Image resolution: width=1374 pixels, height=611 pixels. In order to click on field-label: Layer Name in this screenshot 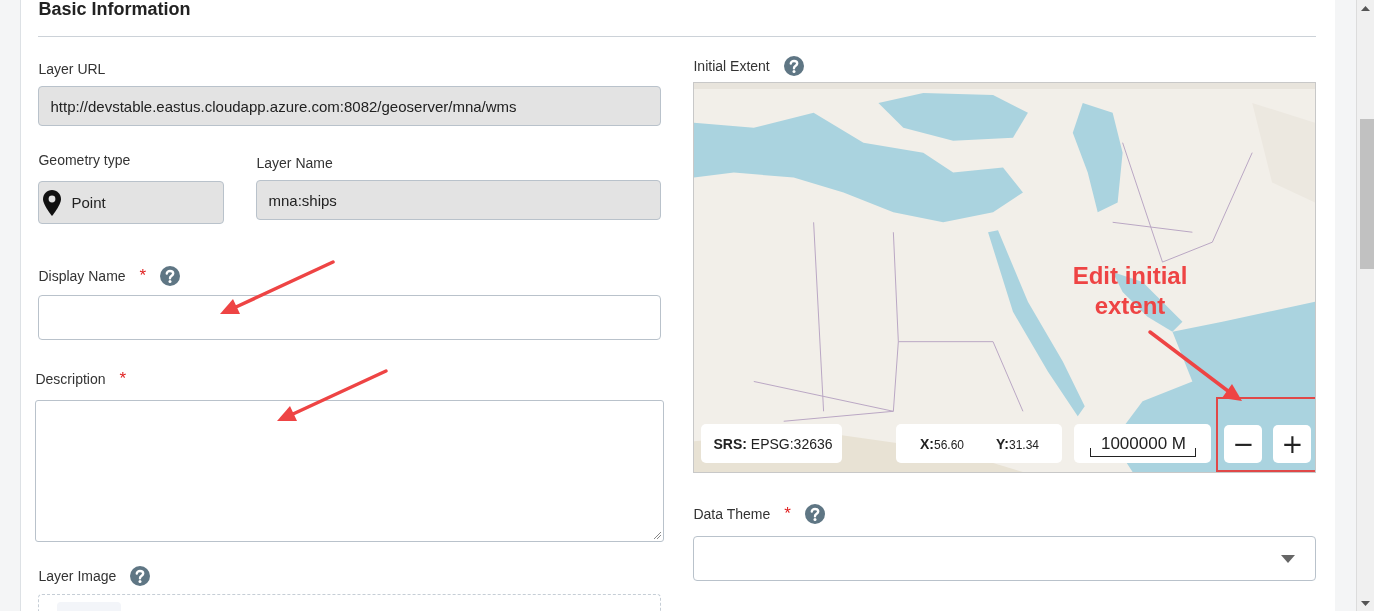, I will do `click(295, 163)`.